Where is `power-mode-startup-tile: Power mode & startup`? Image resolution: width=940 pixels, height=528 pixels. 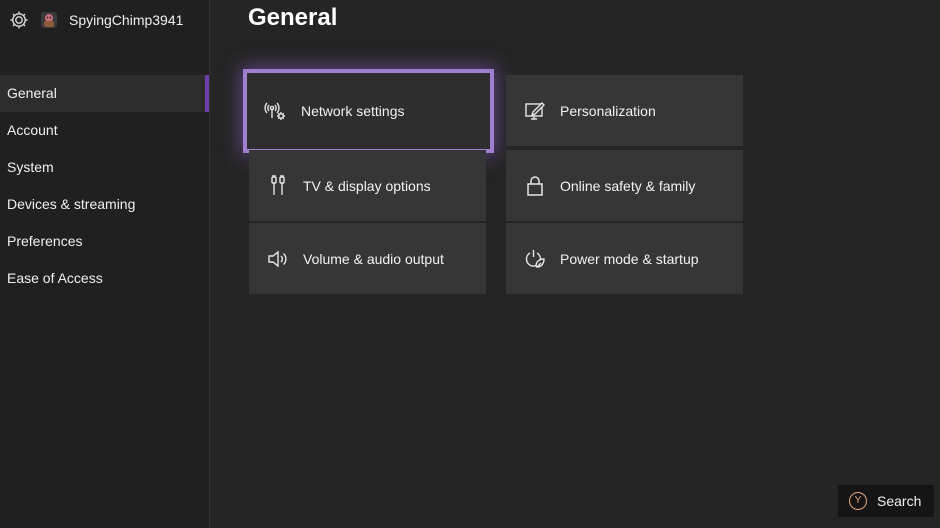 power-mode-startup-tile: Power mode & startup is located at coordinates (624, 258).